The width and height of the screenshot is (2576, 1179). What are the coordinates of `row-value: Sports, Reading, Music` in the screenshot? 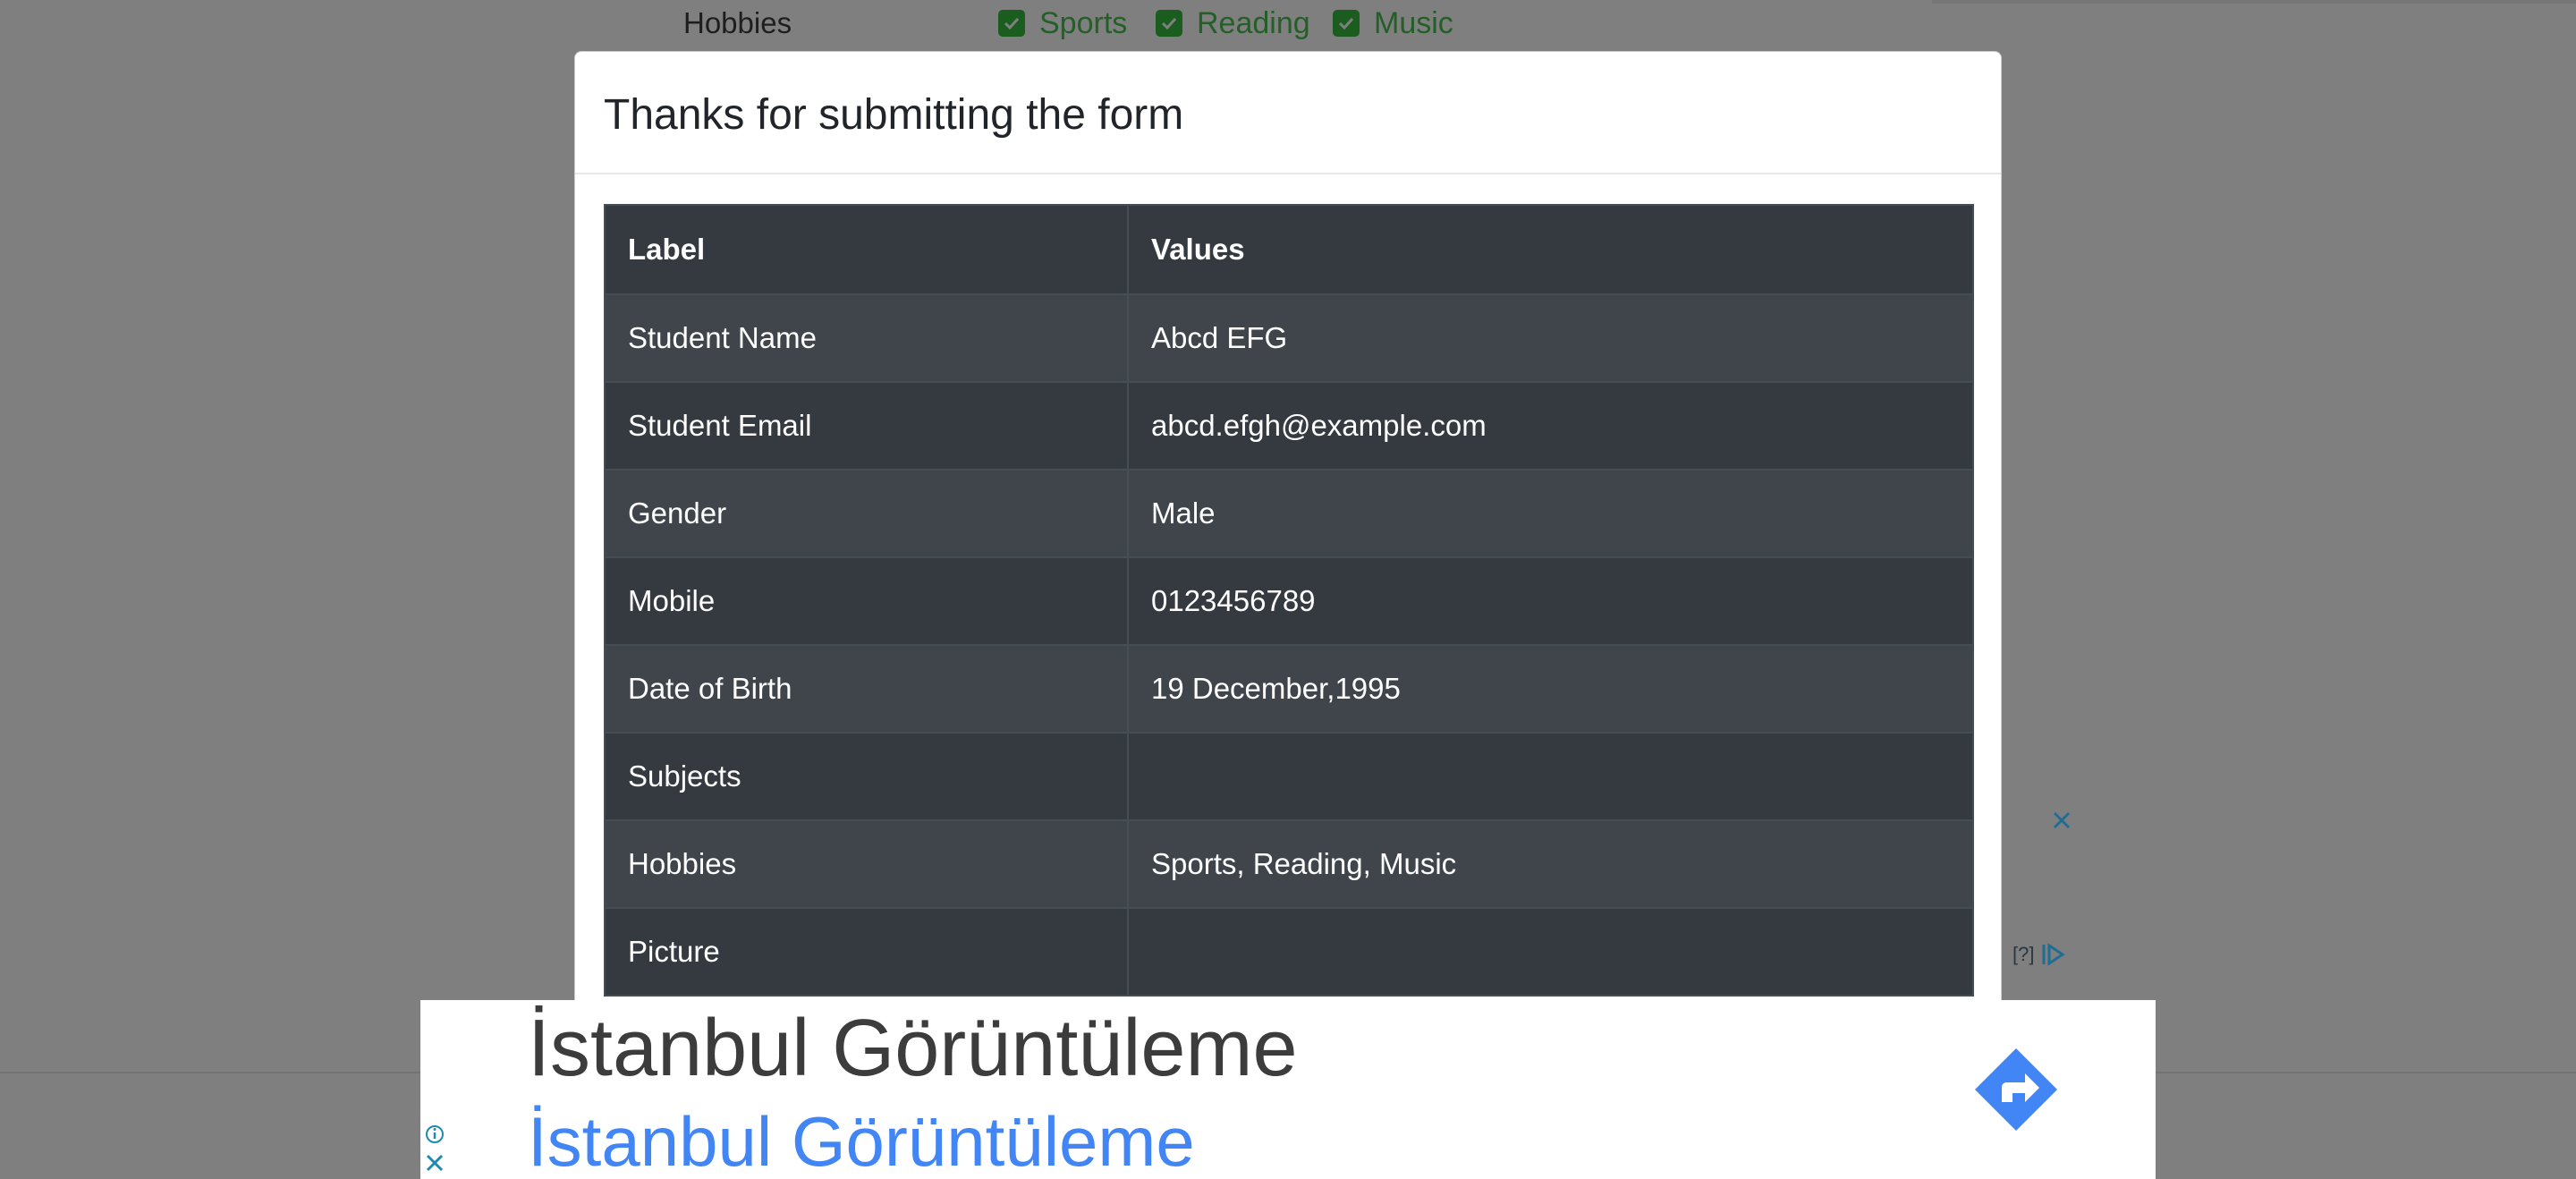 It's located at (1550, 864).